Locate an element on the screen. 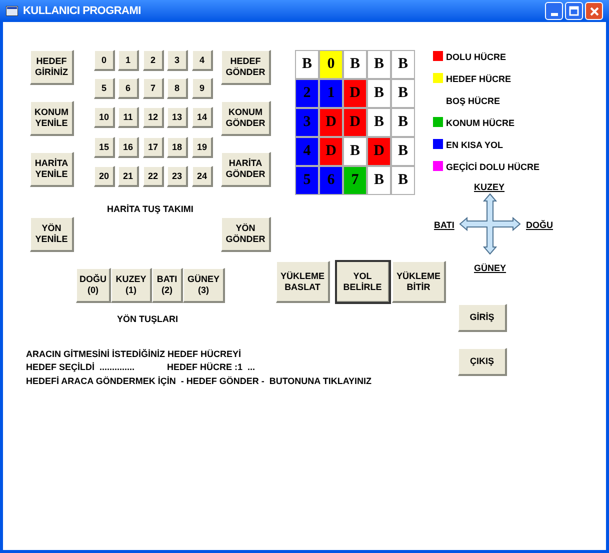 This screenshot has width=609, height=553. map-cell: 4 is located at coordinates (307, 151).